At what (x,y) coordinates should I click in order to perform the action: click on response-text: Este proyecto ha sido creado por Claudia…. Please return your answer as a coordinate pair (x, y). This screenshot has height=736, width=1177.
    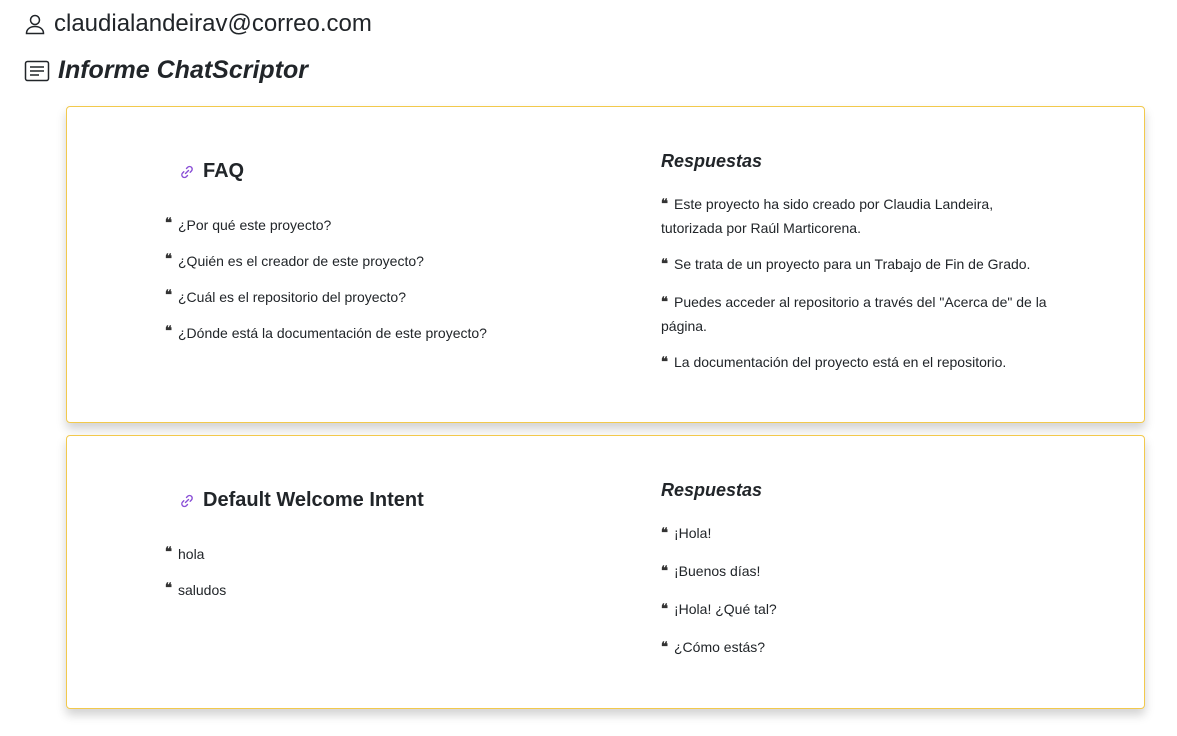
    Looking at the image, I should click on (827, 216).